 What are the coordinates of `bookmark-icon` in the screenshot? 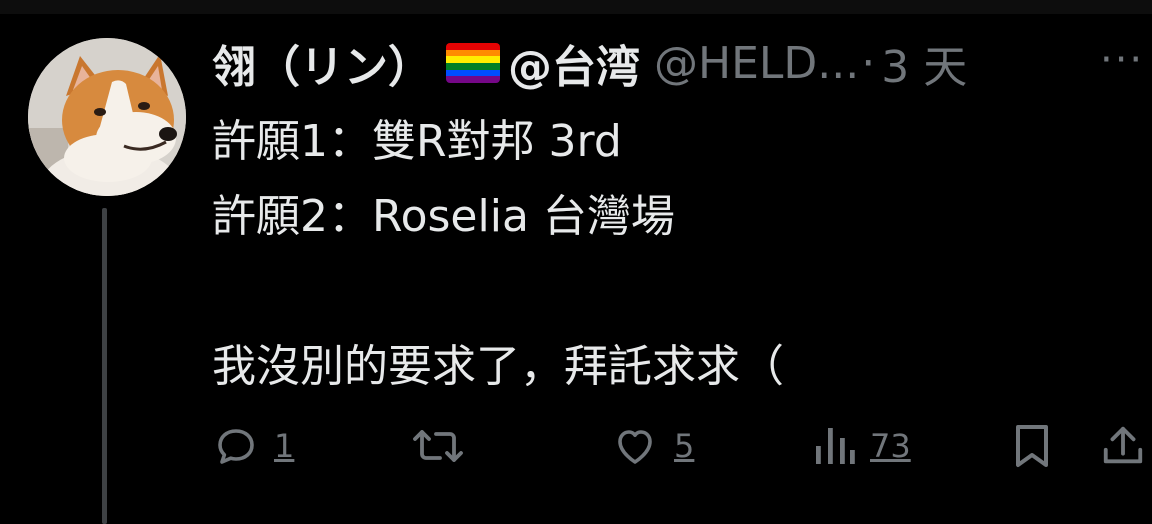 It's located at (1032, 446).